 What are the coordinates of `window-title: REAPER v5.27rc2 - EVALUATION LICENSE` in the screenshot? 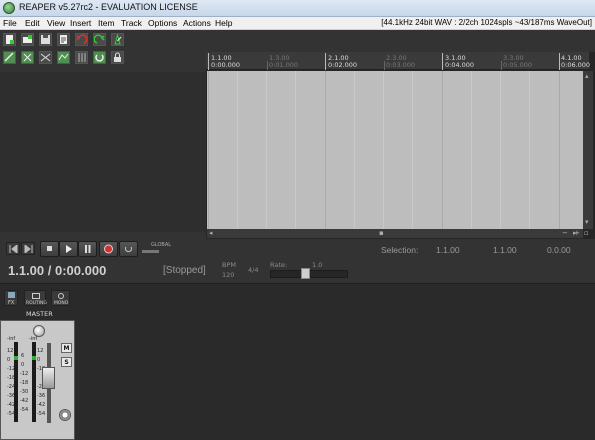 It's located at (108, 7).